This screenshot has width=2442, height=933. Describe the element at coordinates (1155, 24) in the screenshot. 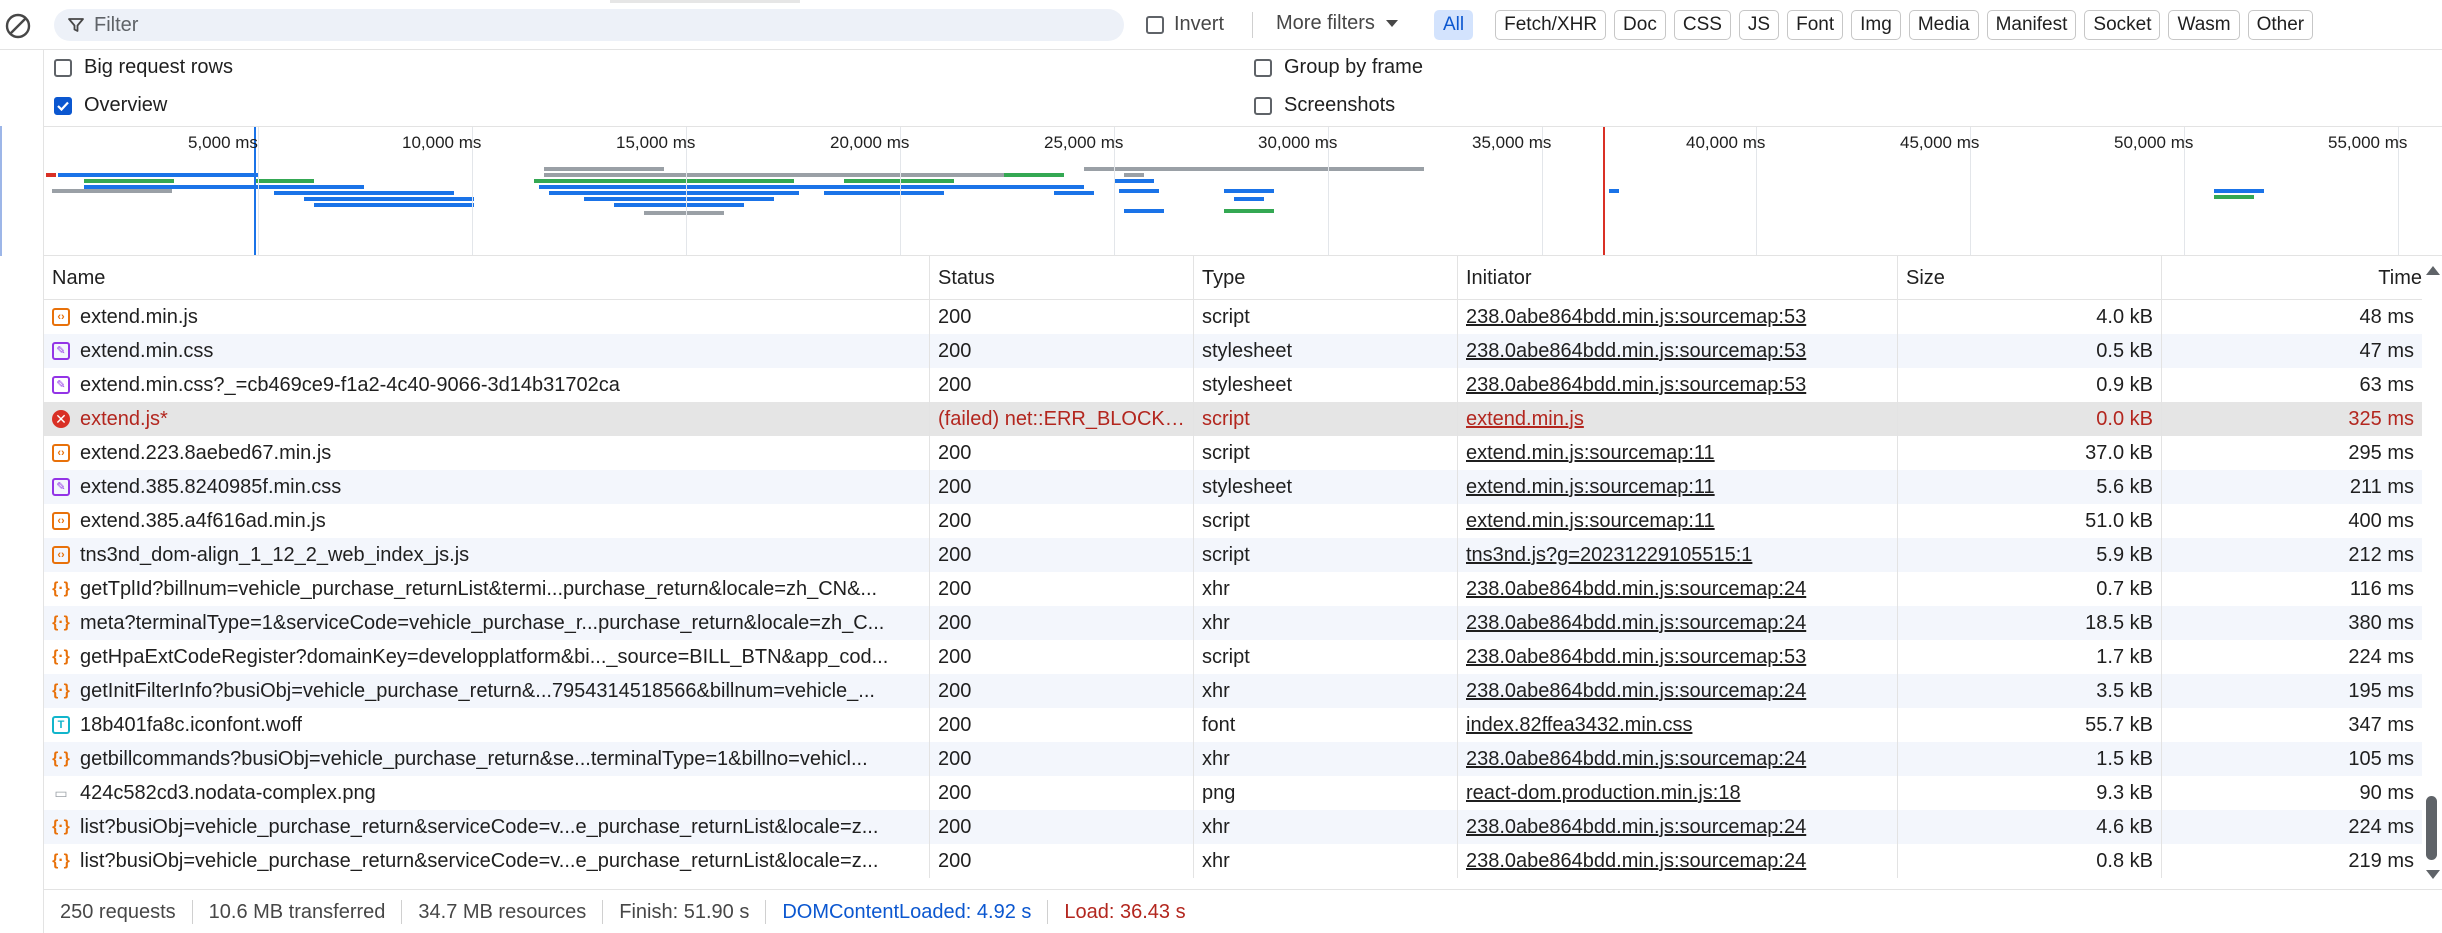

I see `invert-checkbox-box` at that location.